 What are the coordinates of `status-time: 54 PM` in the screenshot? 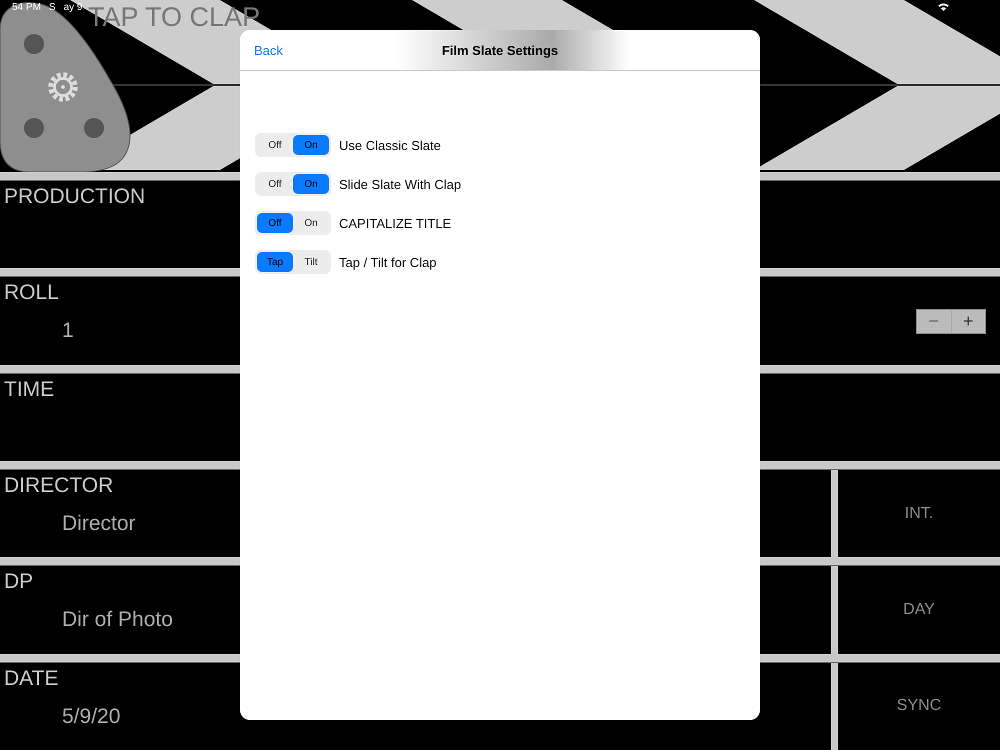 It's located at (26, 7).